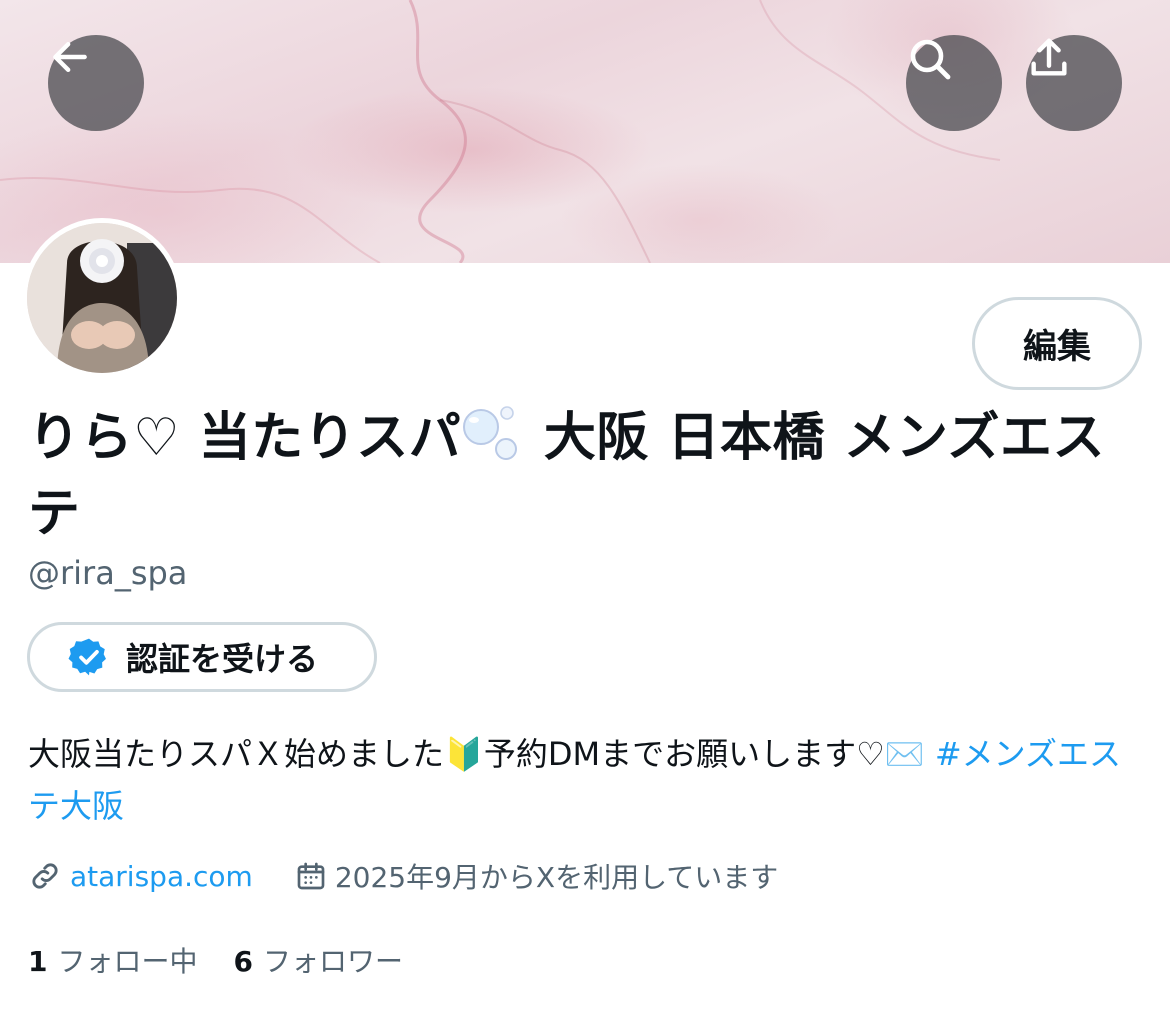 This screenshot has width=1170, height=1026. What do you see at coordinates (87, 657) in the screenshot?
I see `verified-badge-icon` at bounding box center [87, 657].